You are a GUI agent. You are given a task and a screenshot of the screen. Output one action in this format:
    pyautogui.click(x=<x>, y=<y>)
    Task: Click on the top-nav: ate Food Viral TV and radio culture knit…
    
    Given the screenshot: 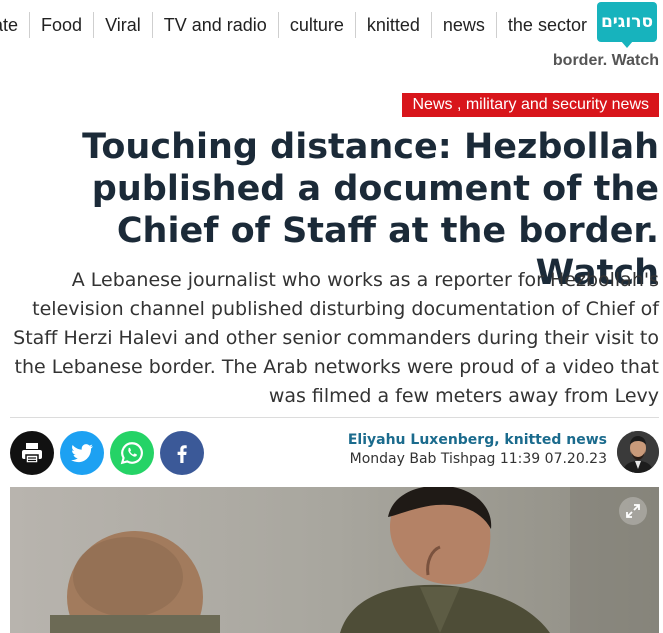 What is the action you would take?
    pyautogui.click(x=331, y=25)
    